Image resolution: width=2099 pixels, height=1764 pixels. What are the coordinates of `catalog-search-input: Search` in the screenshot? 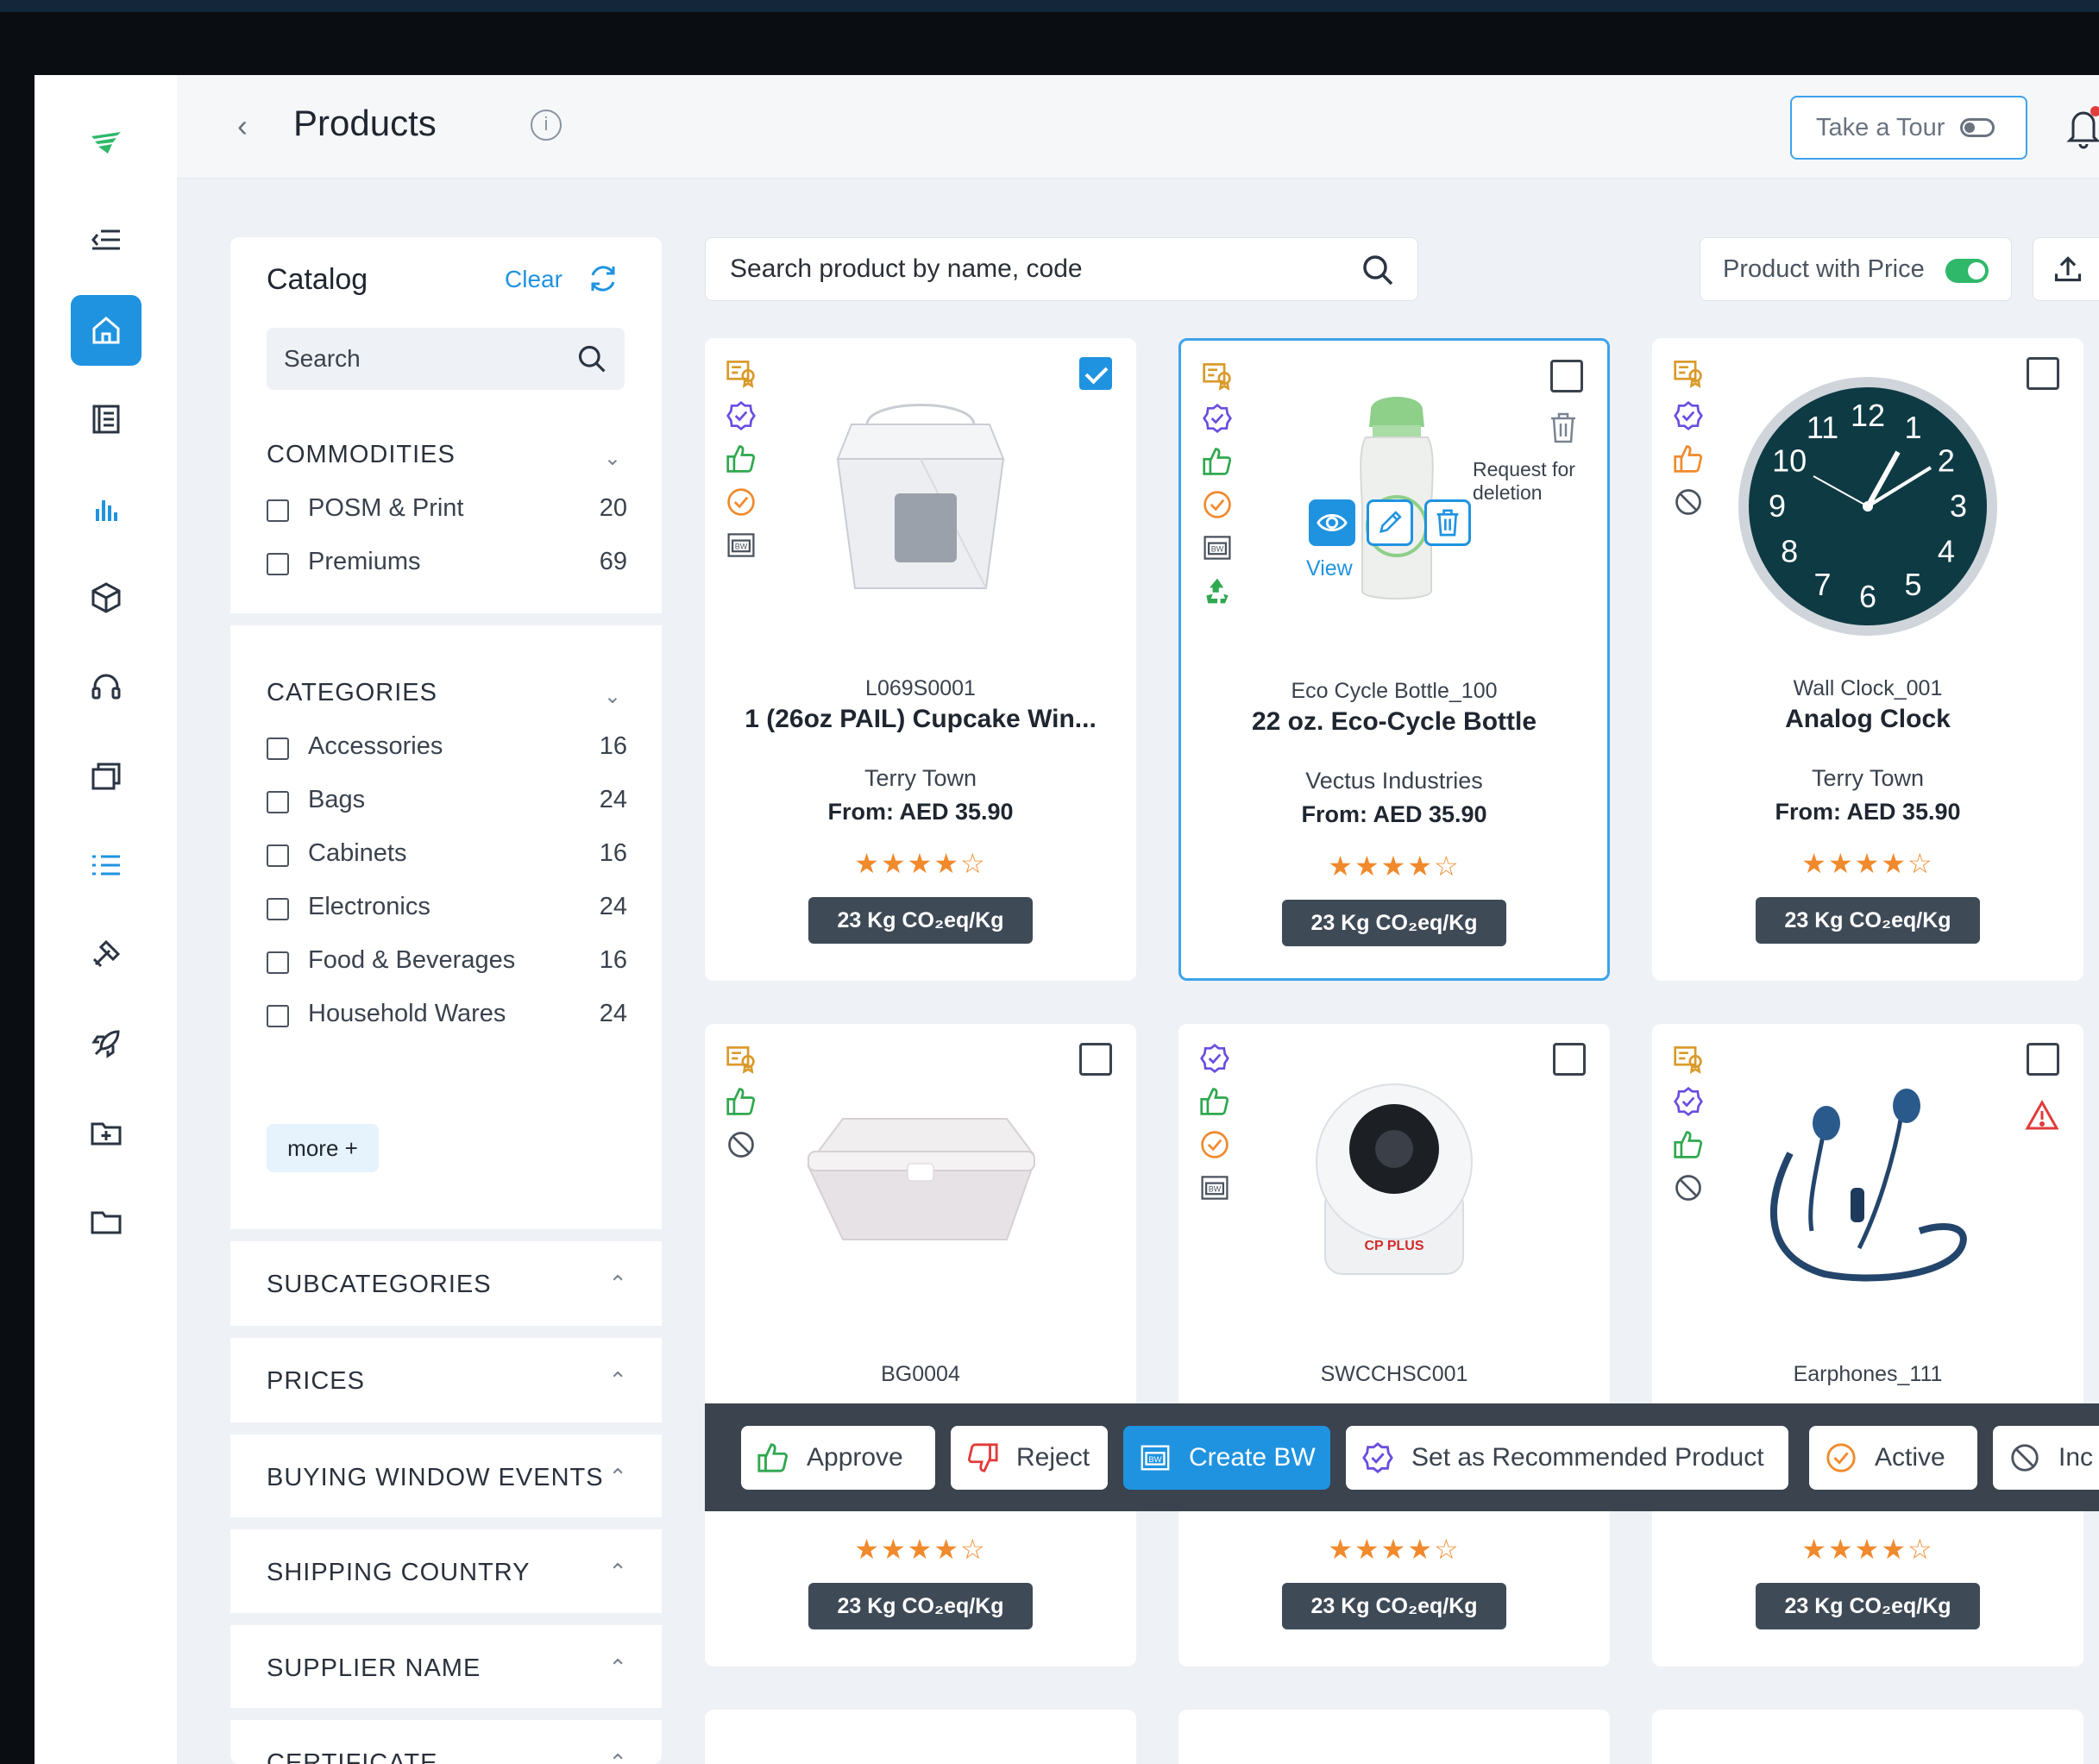 It's located at (446, 359).